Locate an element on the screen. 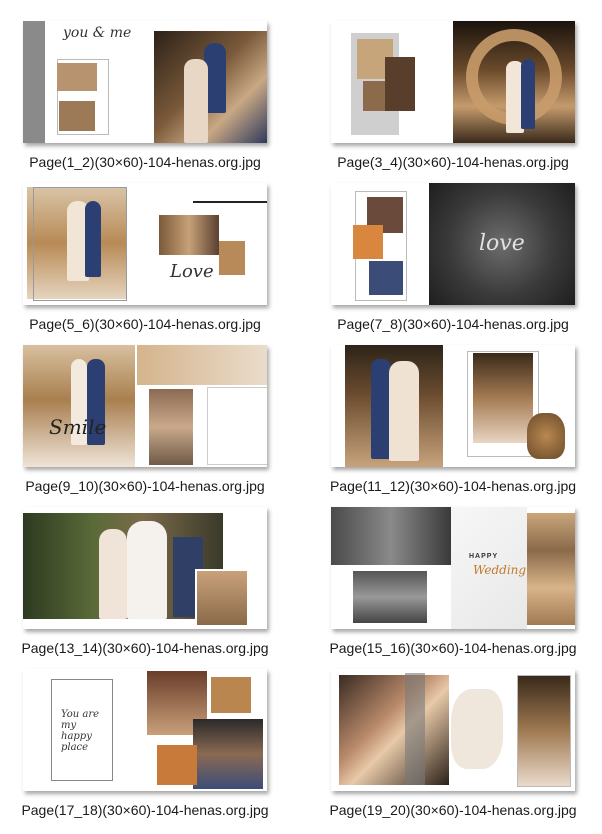 The height and width of the screenshot is (834, 602). thumbnail-image: Love is located at coordinates (145, 244).